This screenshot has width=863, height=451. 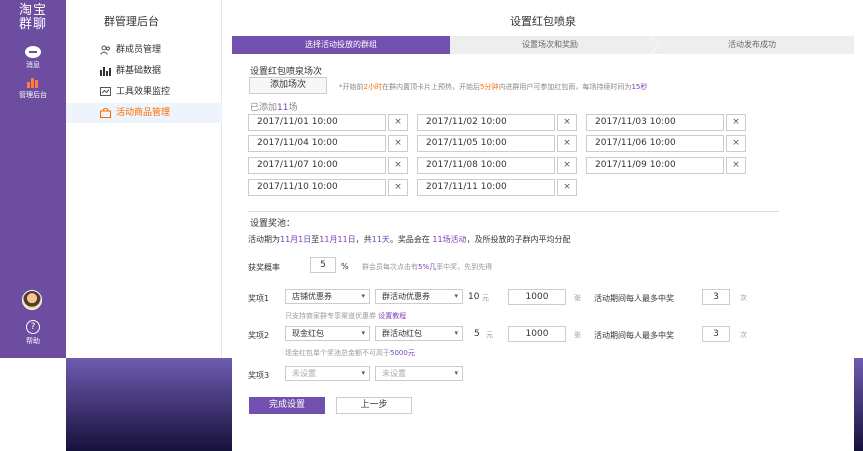 I want to click on bar-chart-icon, so click(x=105, y=71).